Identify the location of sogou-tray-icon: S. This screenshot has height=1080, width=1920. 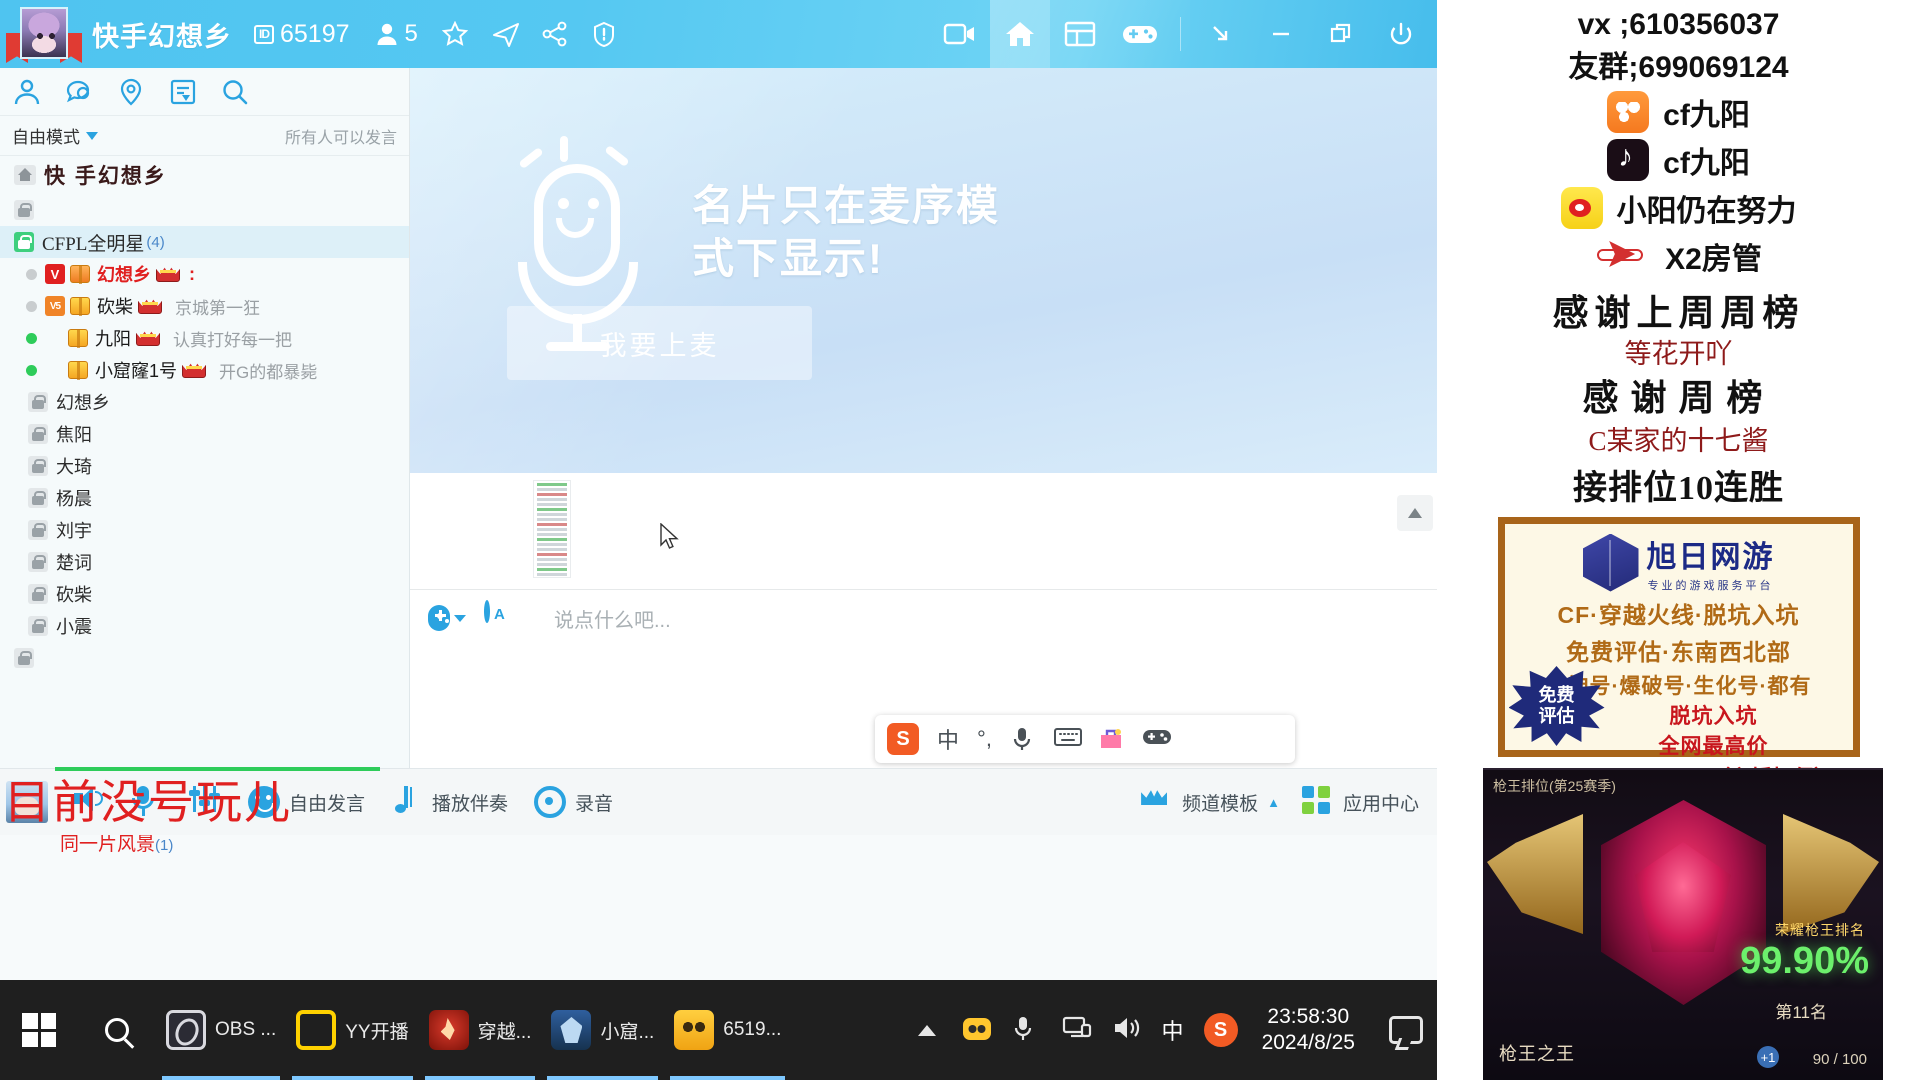
(1220, 1030).